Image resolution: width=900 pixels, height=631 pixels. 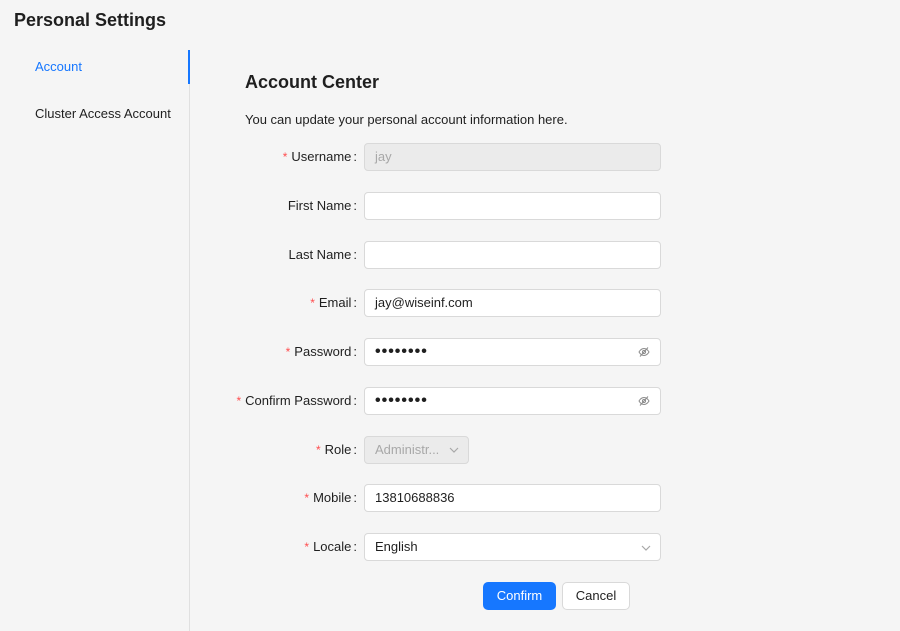 I want to click on locale-label: * Locale:, so click(x=330, y=546).